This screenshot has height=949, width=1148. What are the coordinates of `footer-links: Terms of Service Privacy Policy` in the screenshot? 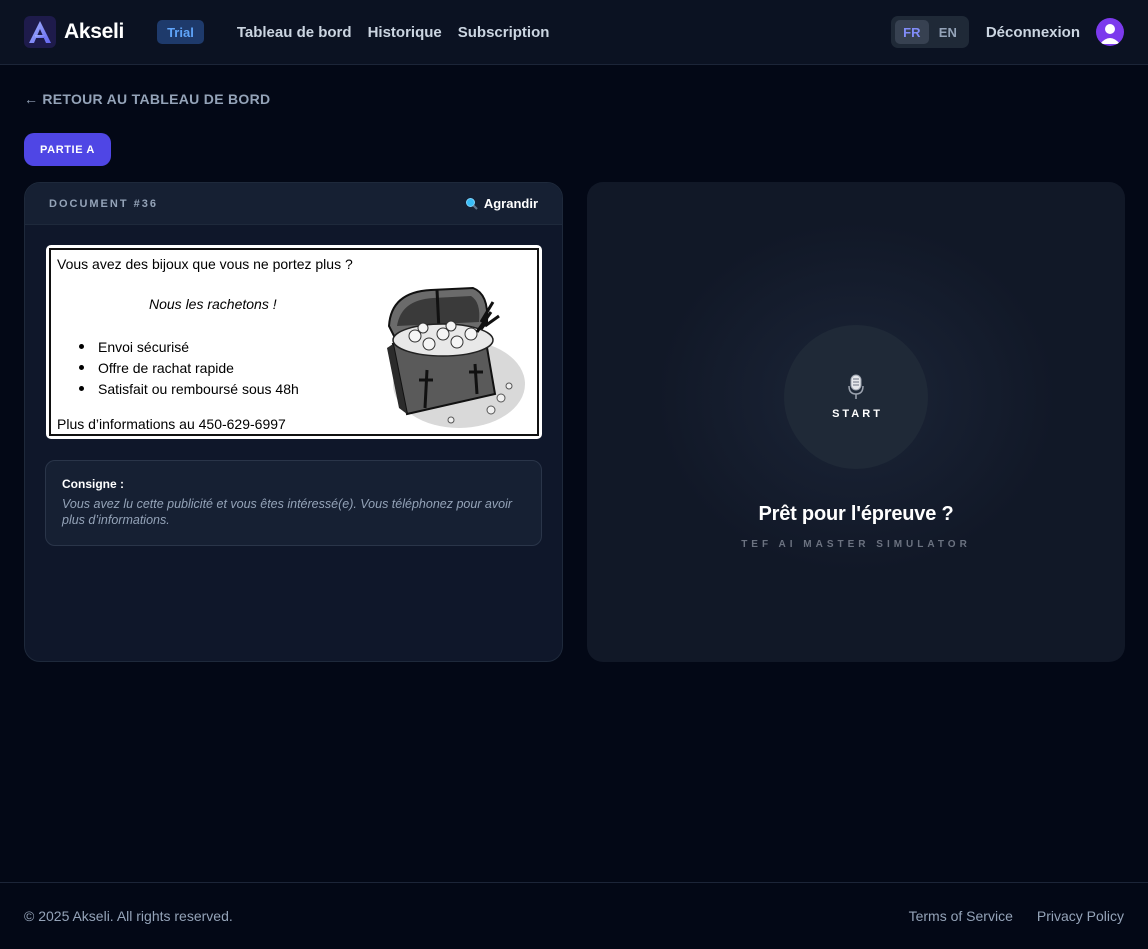 It's located at (1016, 916).